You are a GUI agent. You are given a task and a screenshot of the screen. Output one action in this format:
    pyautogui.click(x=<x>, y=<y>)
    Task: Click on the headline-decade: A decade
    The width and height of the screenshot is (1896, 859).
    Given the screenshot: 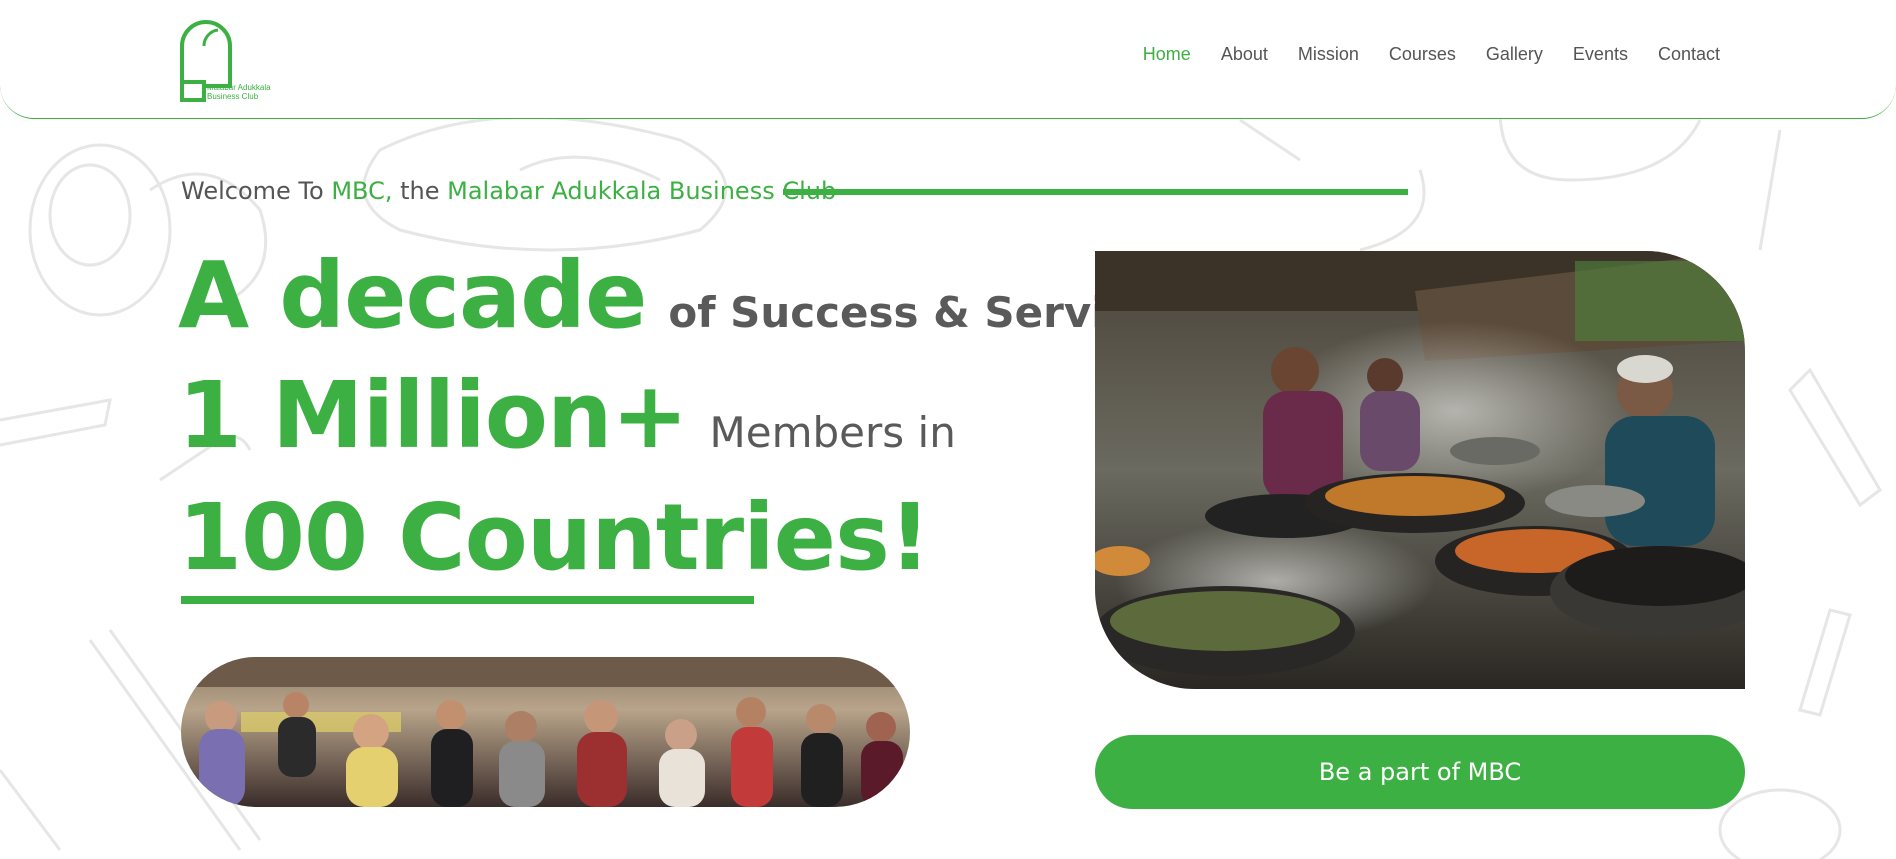 What is the action you would take?
    pyautogui.click(x=412, y=295)
    